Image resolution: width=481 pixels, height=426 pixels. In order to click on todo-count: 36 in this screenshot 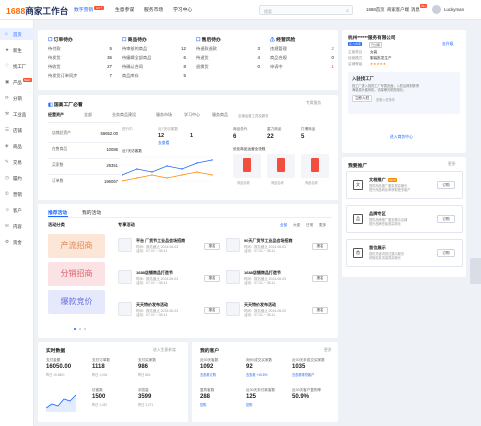, I will do `click(106, 57)`.